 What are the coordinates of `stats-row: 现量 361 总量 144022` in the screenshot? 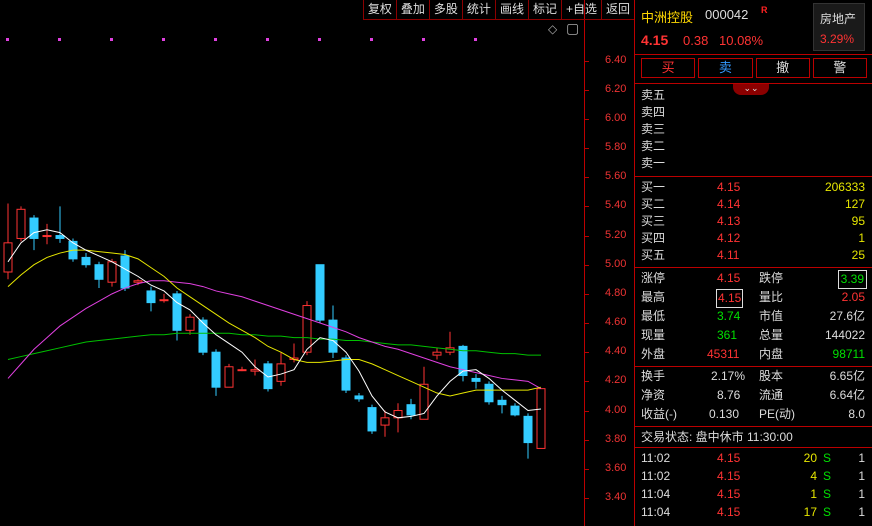 It's located at (753, 335).